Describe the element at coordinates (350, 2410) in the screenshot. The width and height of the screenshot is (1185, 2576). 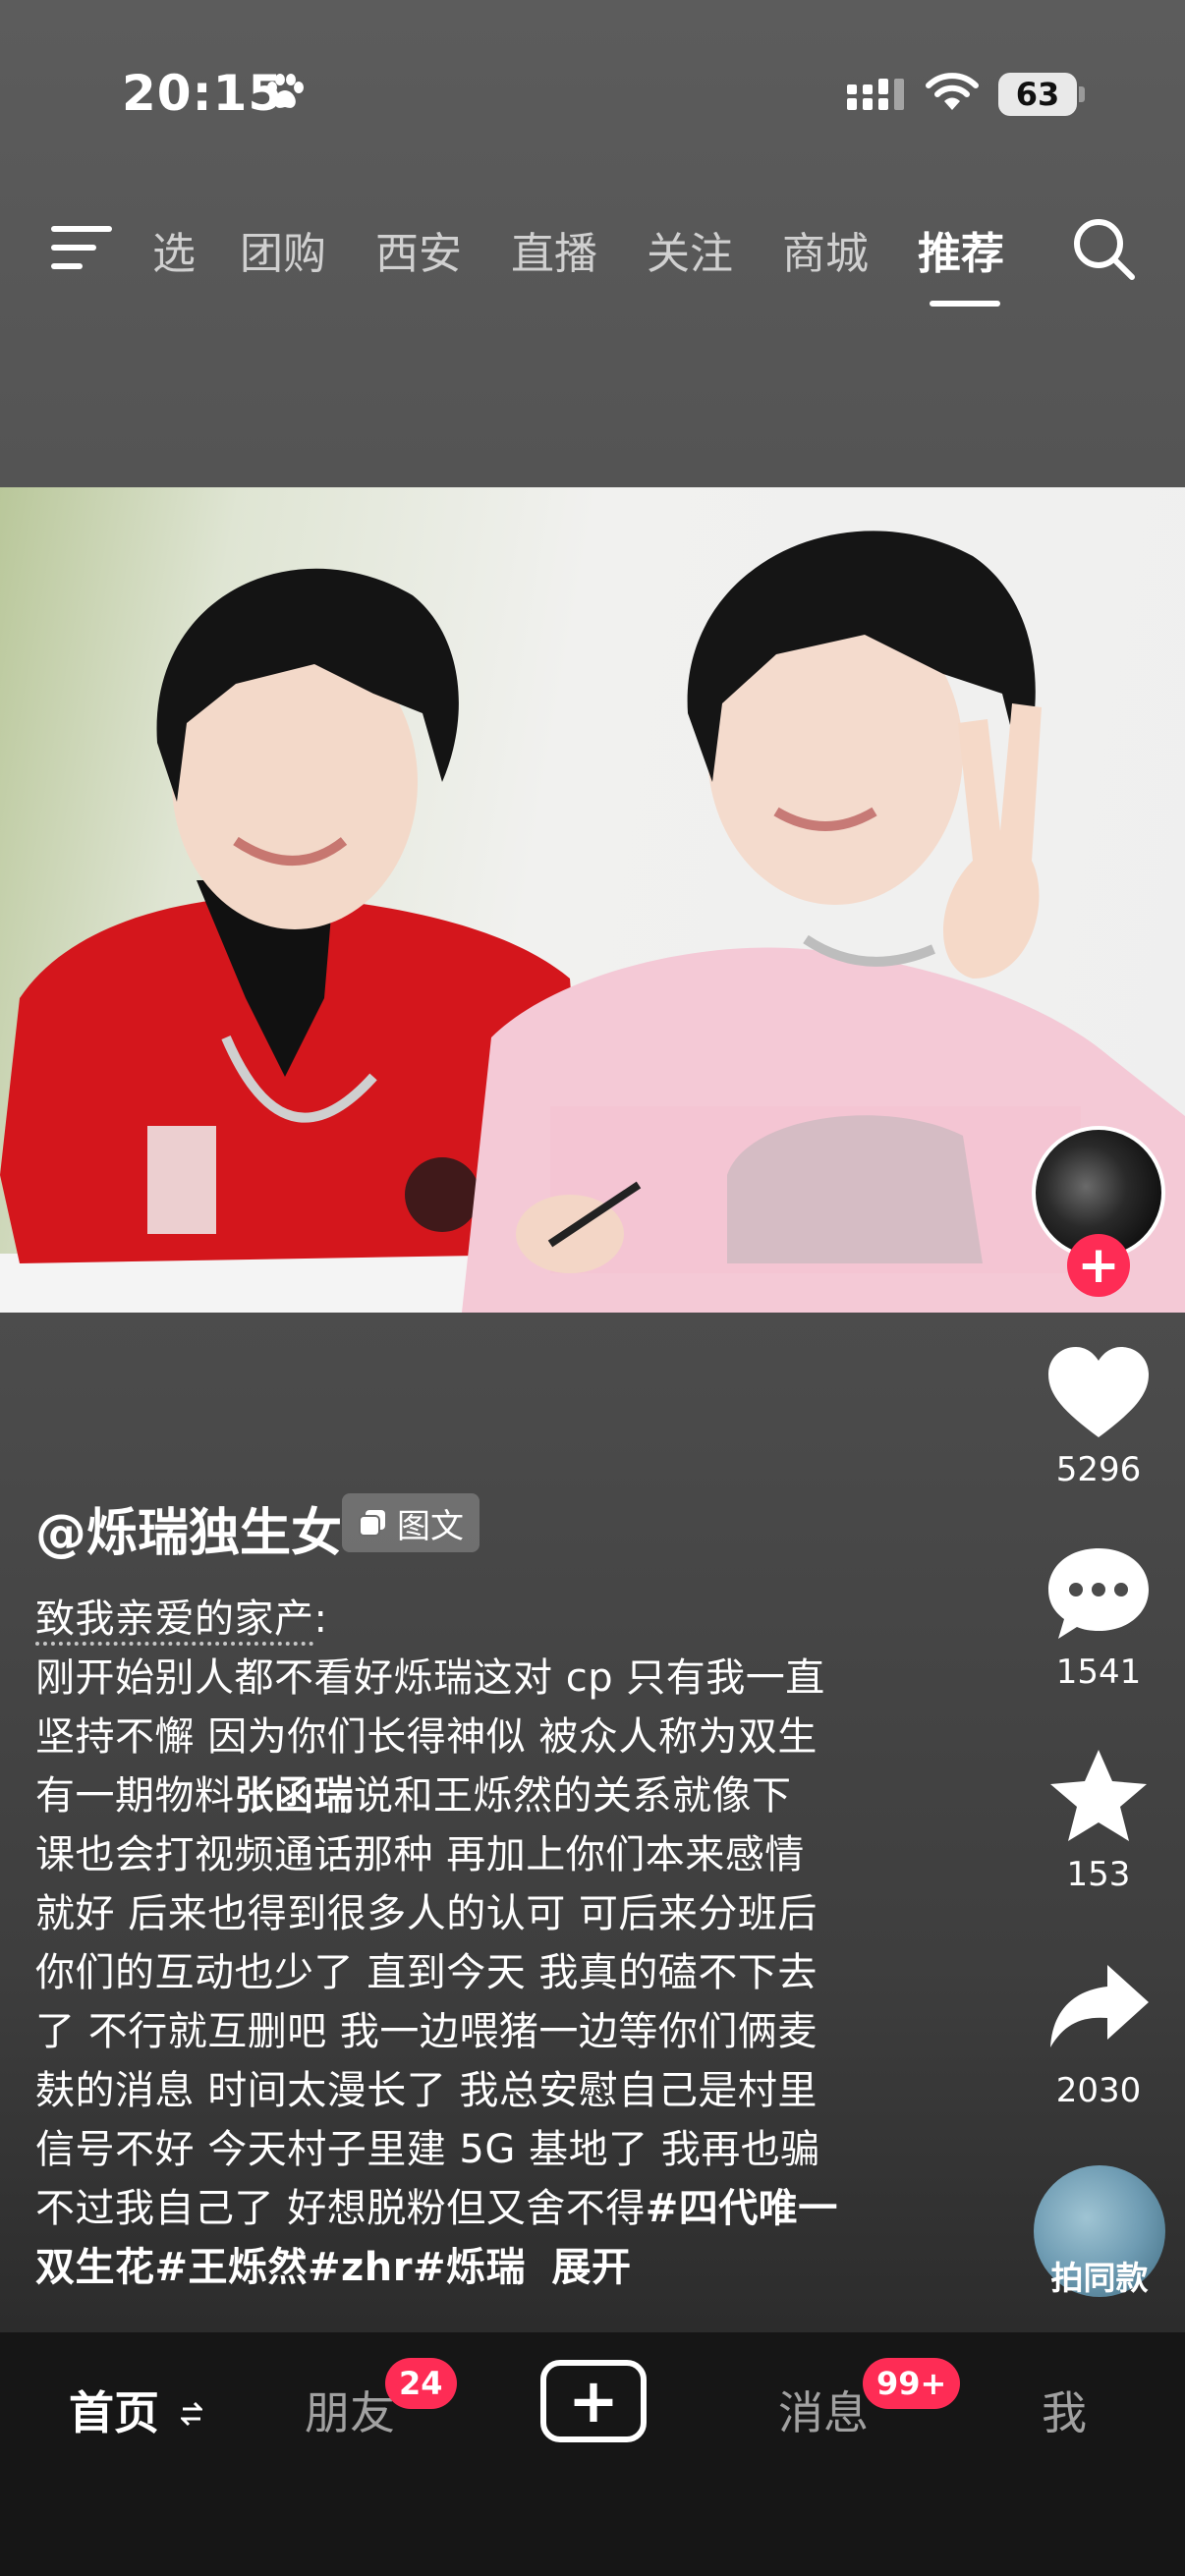
I see `nav-friends: 朋友` at that location.